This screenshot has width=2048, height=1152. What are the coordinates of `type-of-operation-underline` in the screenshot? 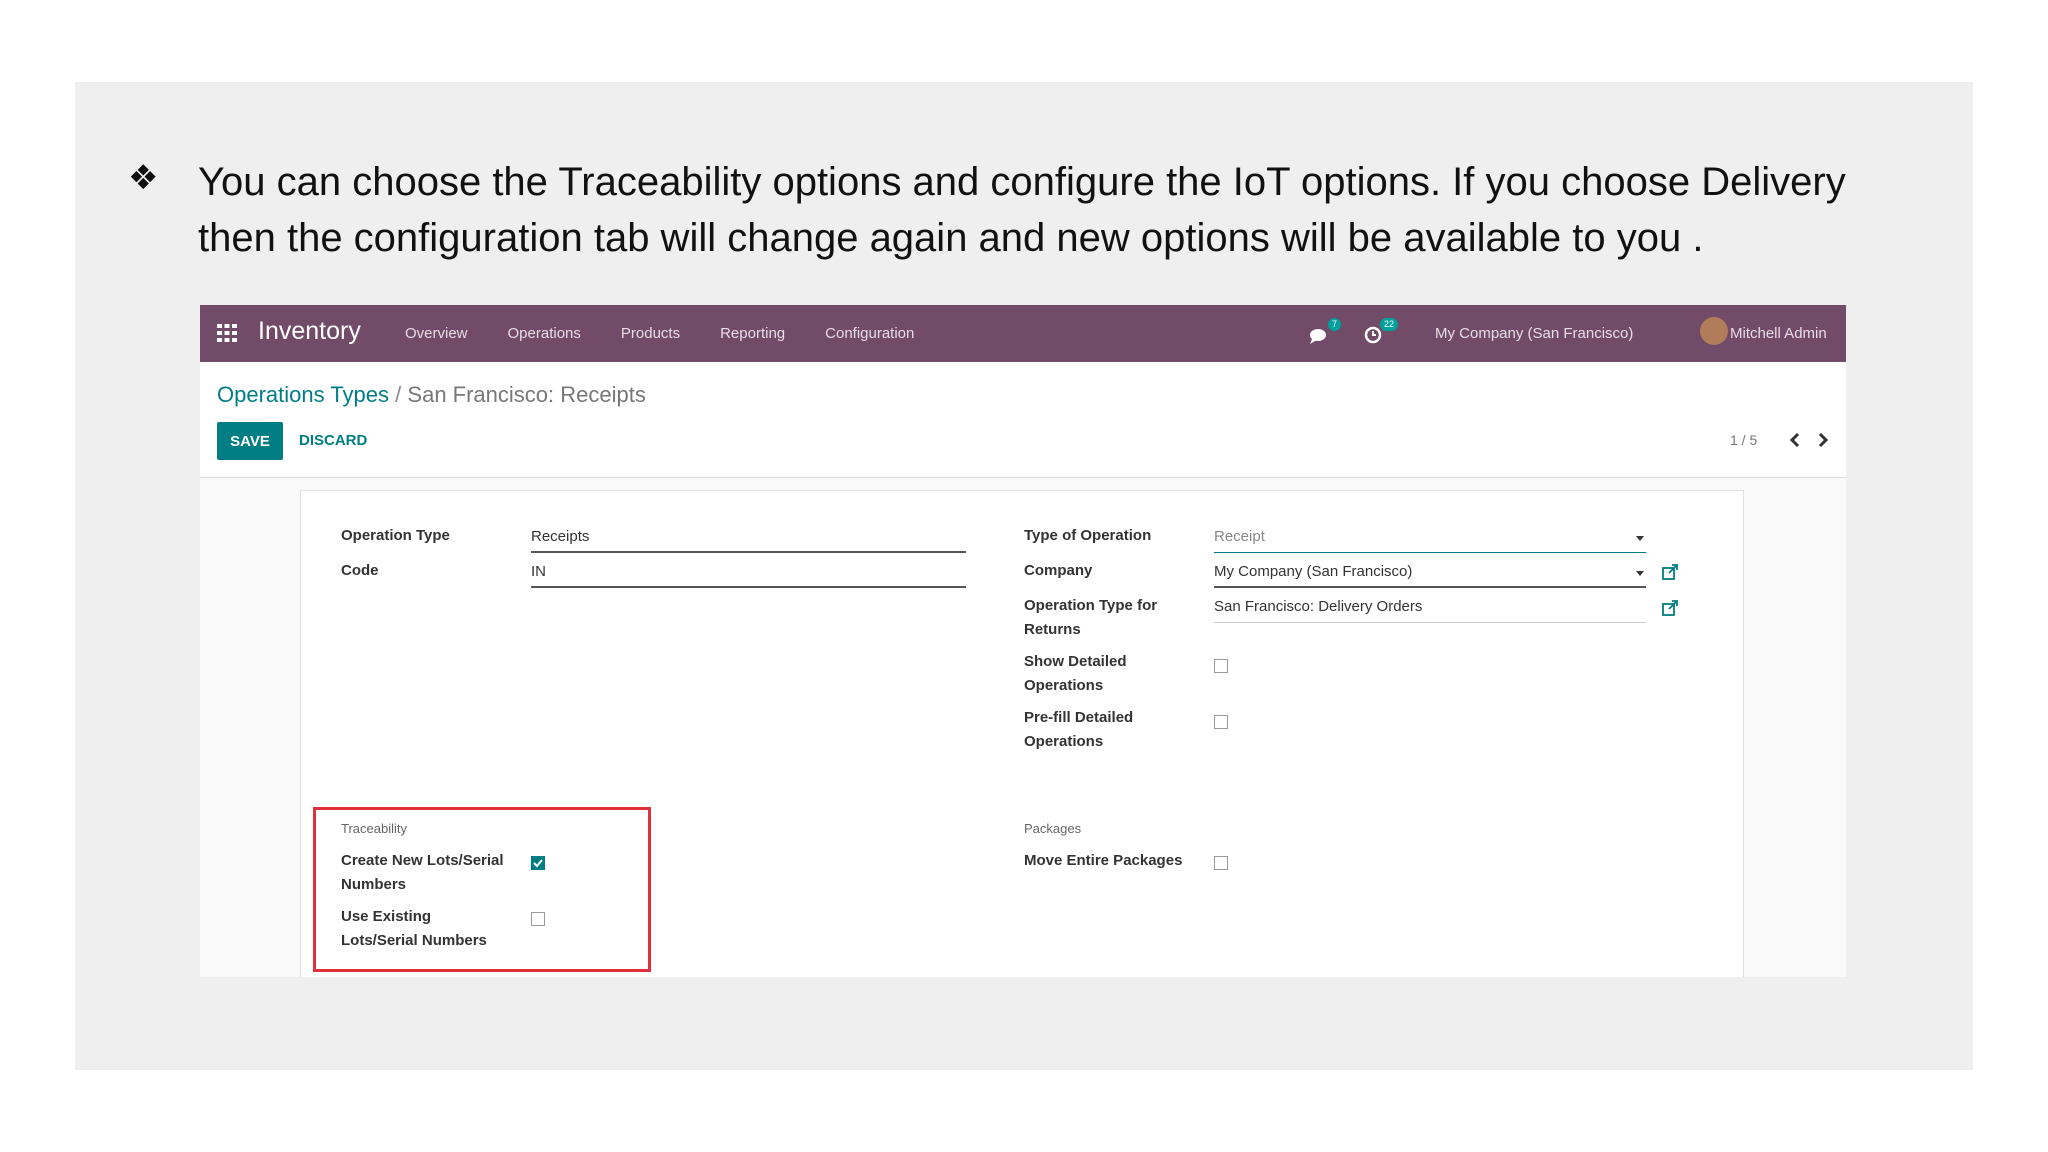 It's located at (1430, 552).